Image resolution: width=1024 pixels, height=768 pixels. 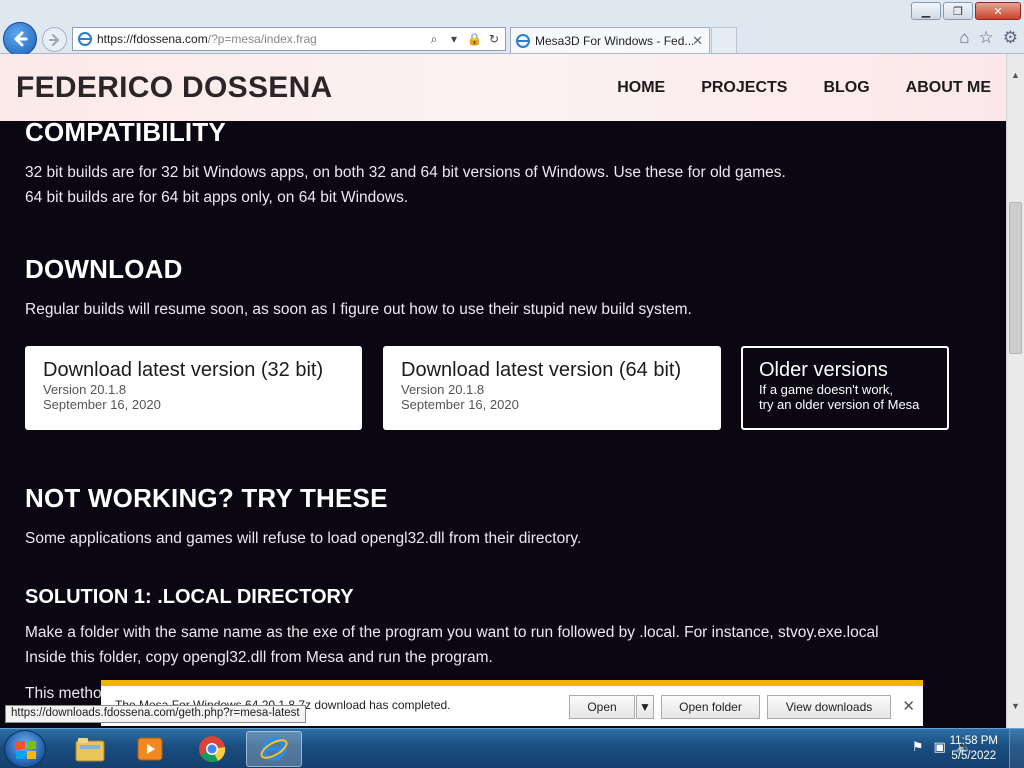 What do you see at coordinates (104, 269) in the screenshot?
I see `download-heading: DOWNLOAD` at bounding box center [104, 269].